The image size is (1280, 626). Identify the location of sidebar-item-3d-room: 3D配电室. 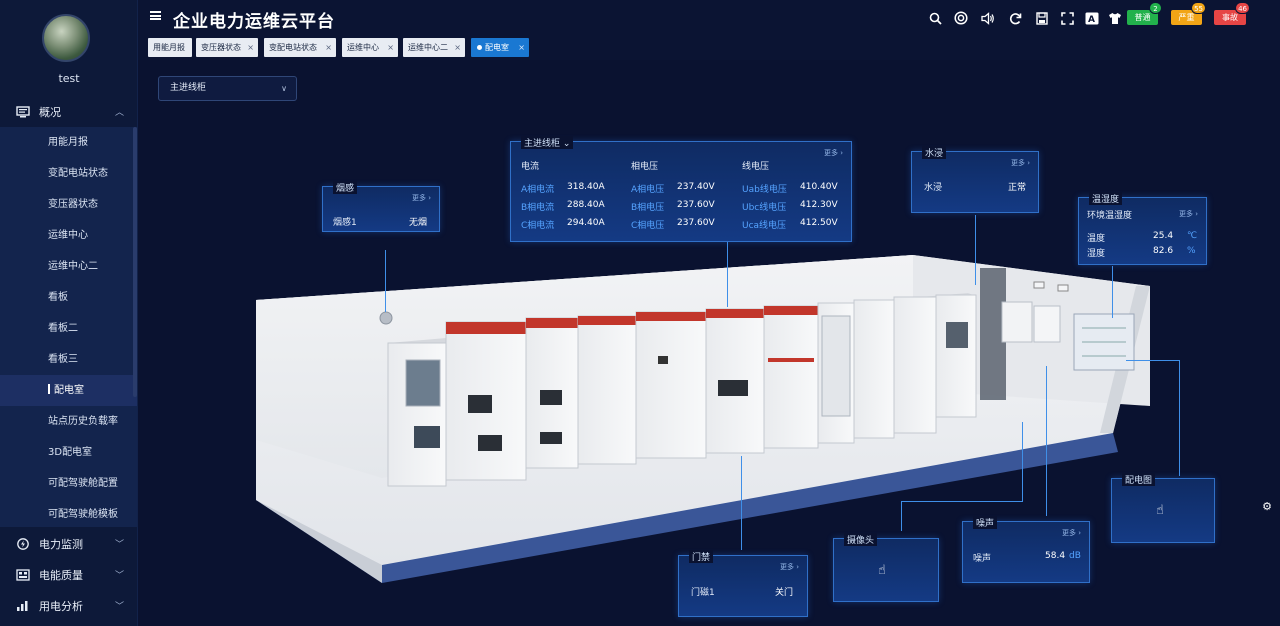
(68, 452).